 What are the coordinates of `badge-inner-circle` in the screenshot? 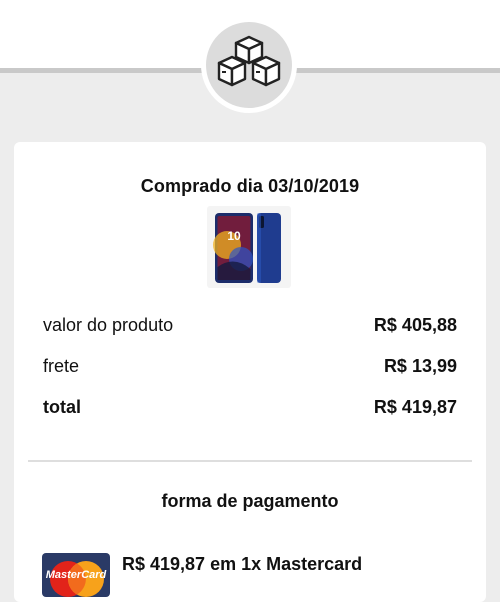 It's located at (249, 65).